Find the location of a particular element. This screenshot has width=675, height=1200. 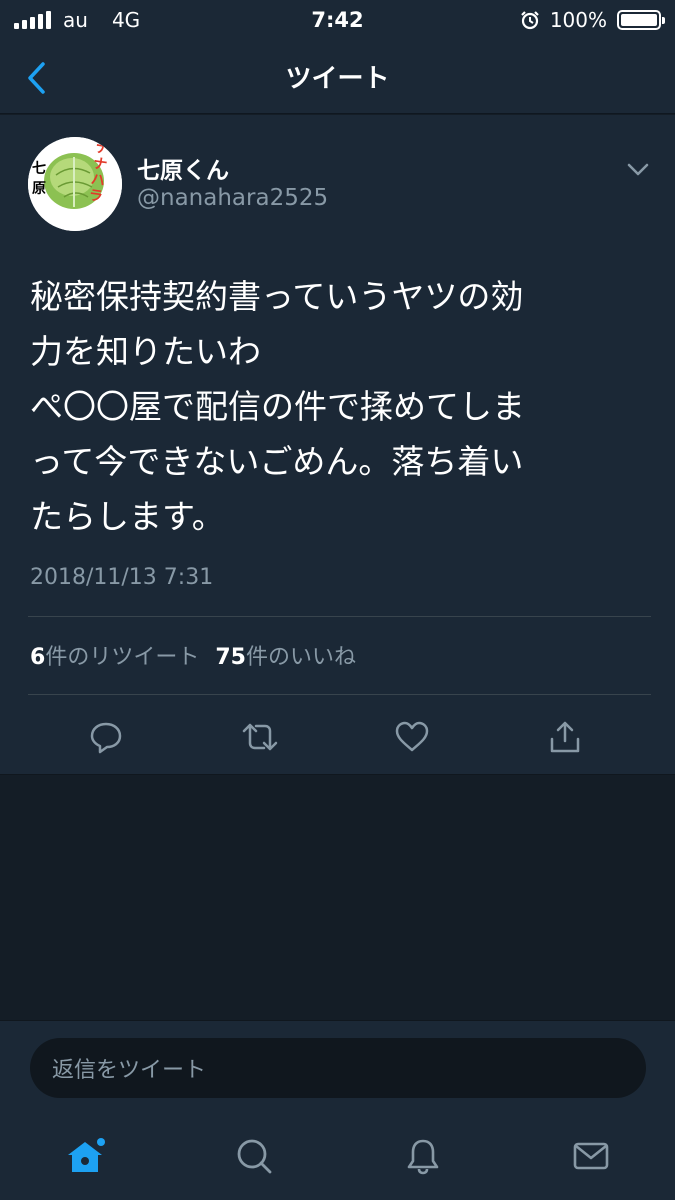

tweet-menu-button is located at coordinates (638, 169).